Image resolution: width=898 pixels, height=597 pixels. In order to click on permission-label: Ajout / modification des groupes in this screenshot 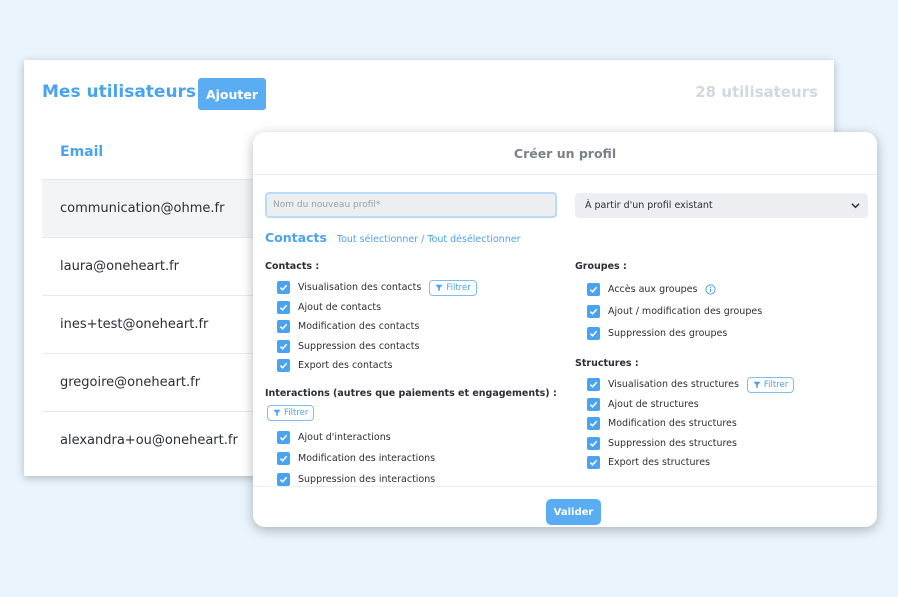, I will do `click(685, 311)`.